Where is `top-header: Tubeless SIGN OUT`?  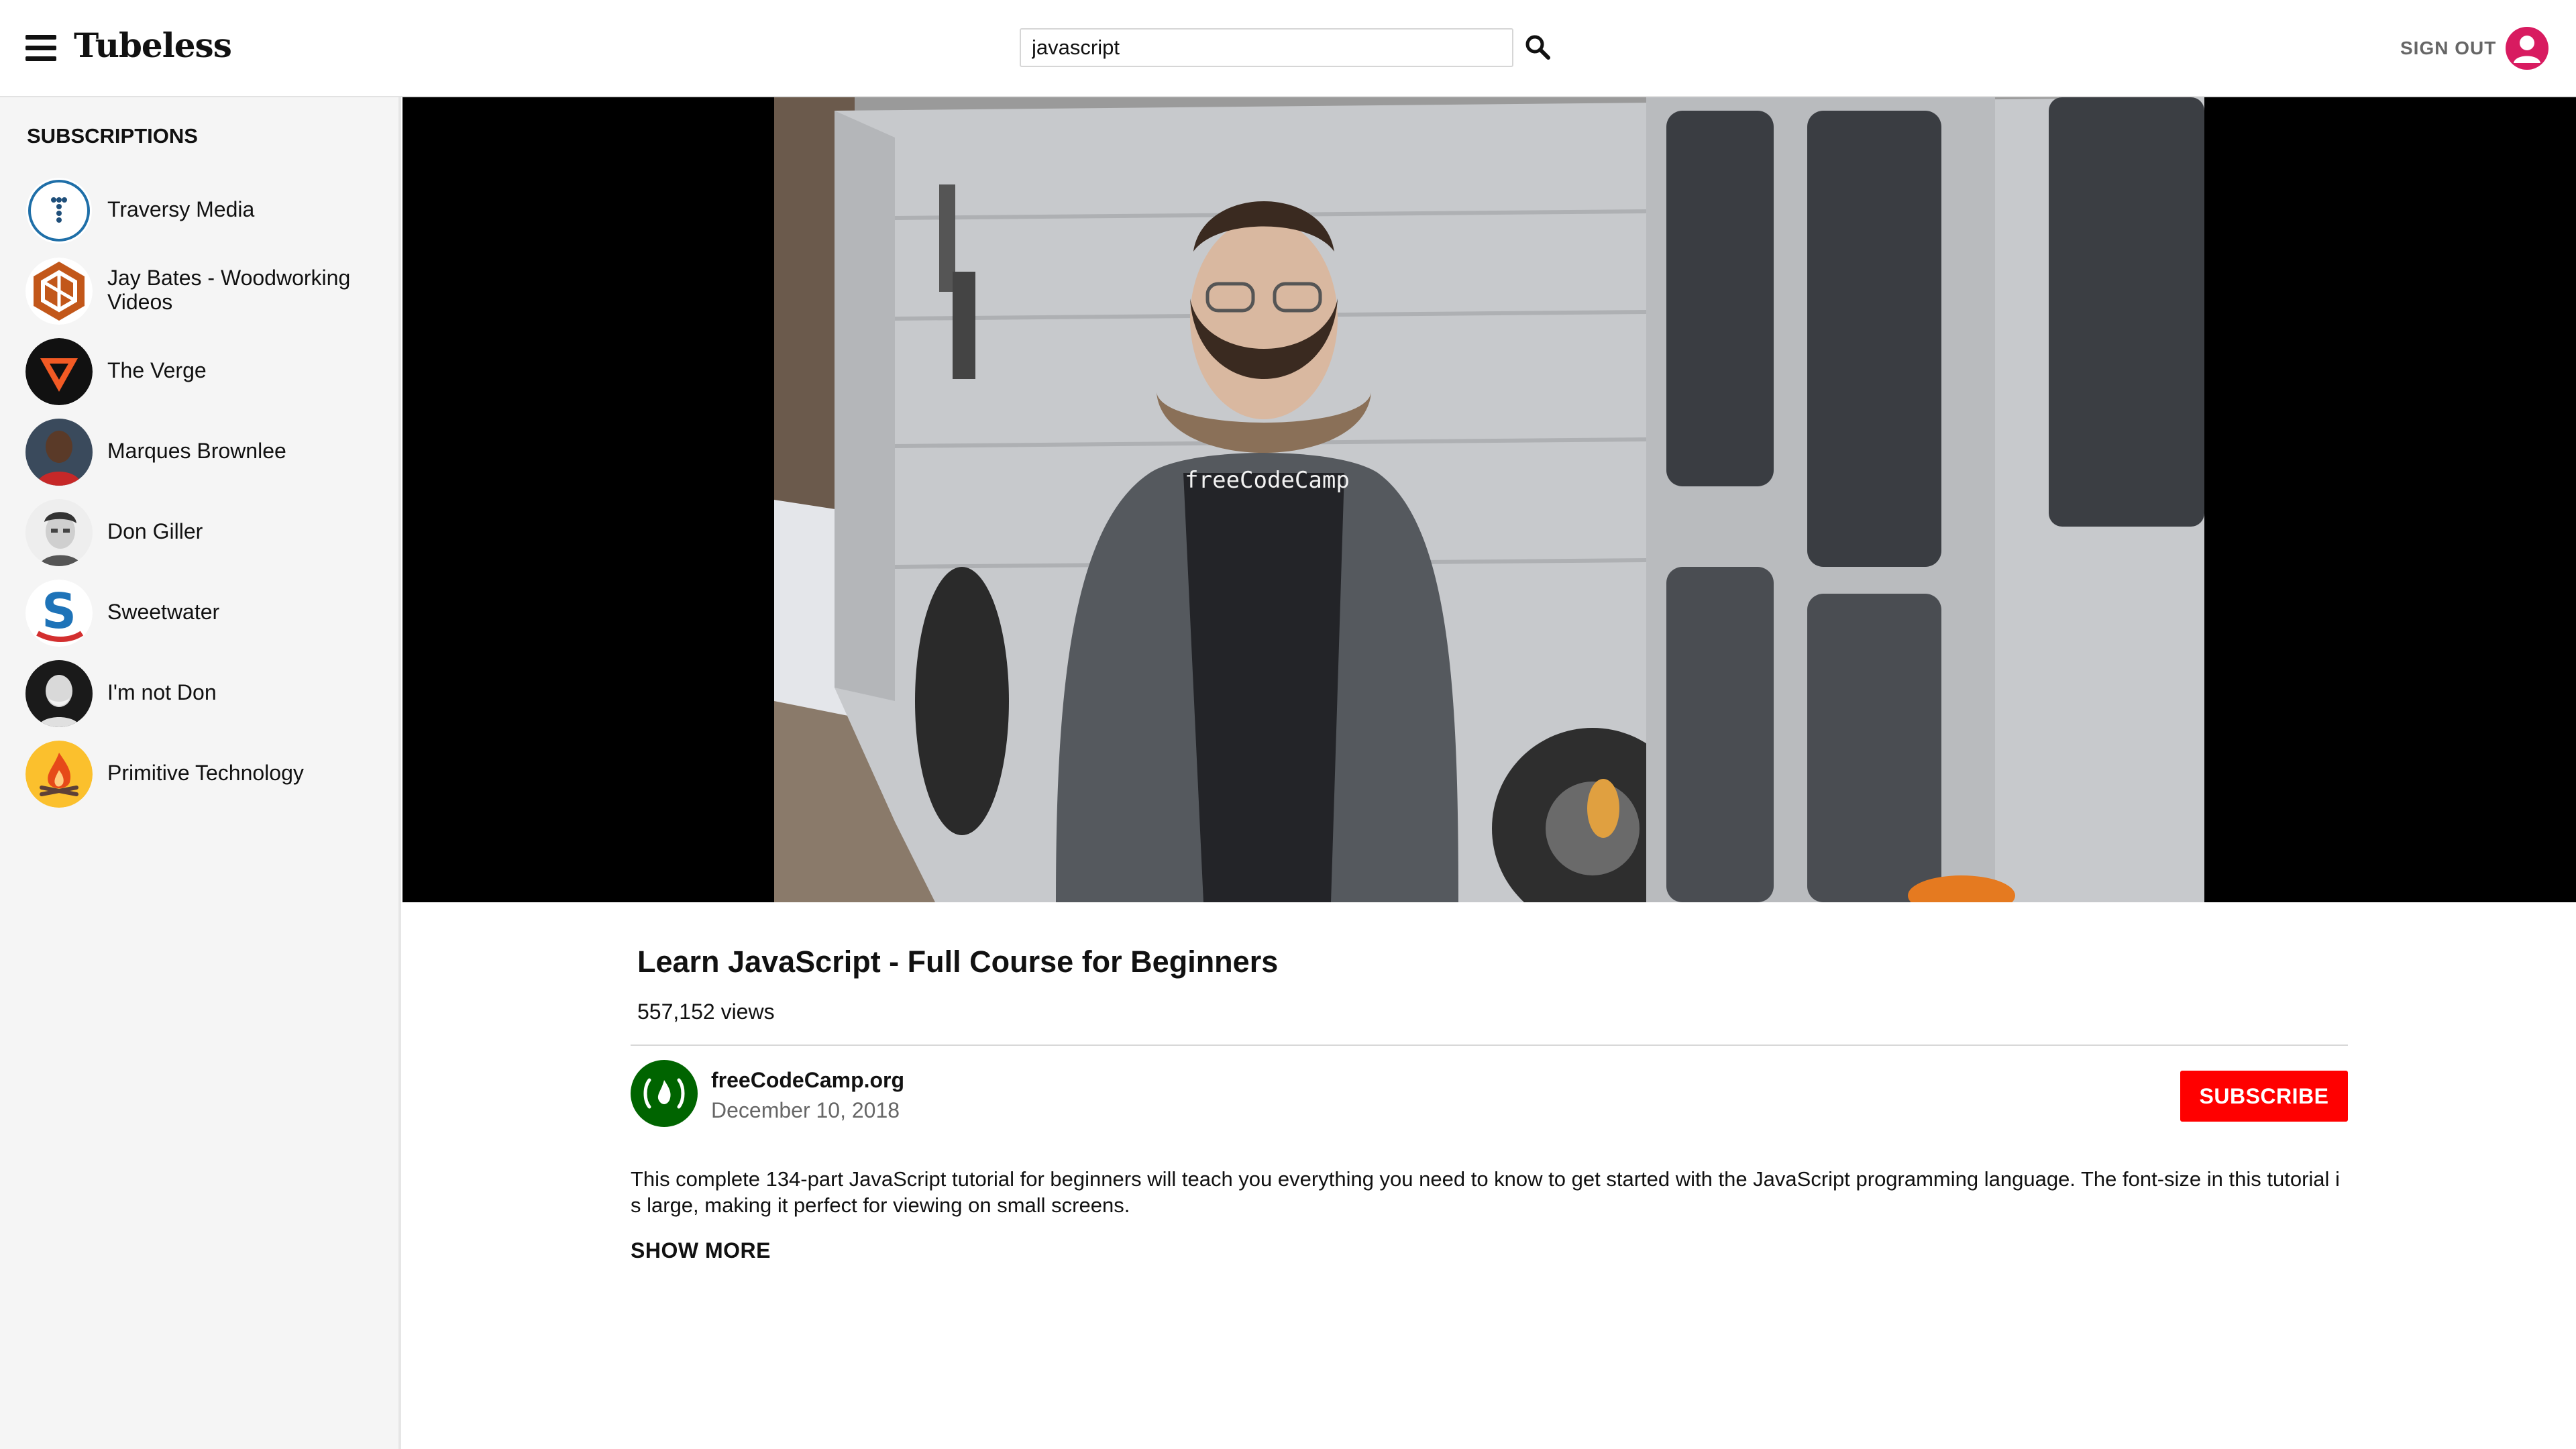 top-header: Tubeless SIGN OUT is located at coordinates (1288, 48).